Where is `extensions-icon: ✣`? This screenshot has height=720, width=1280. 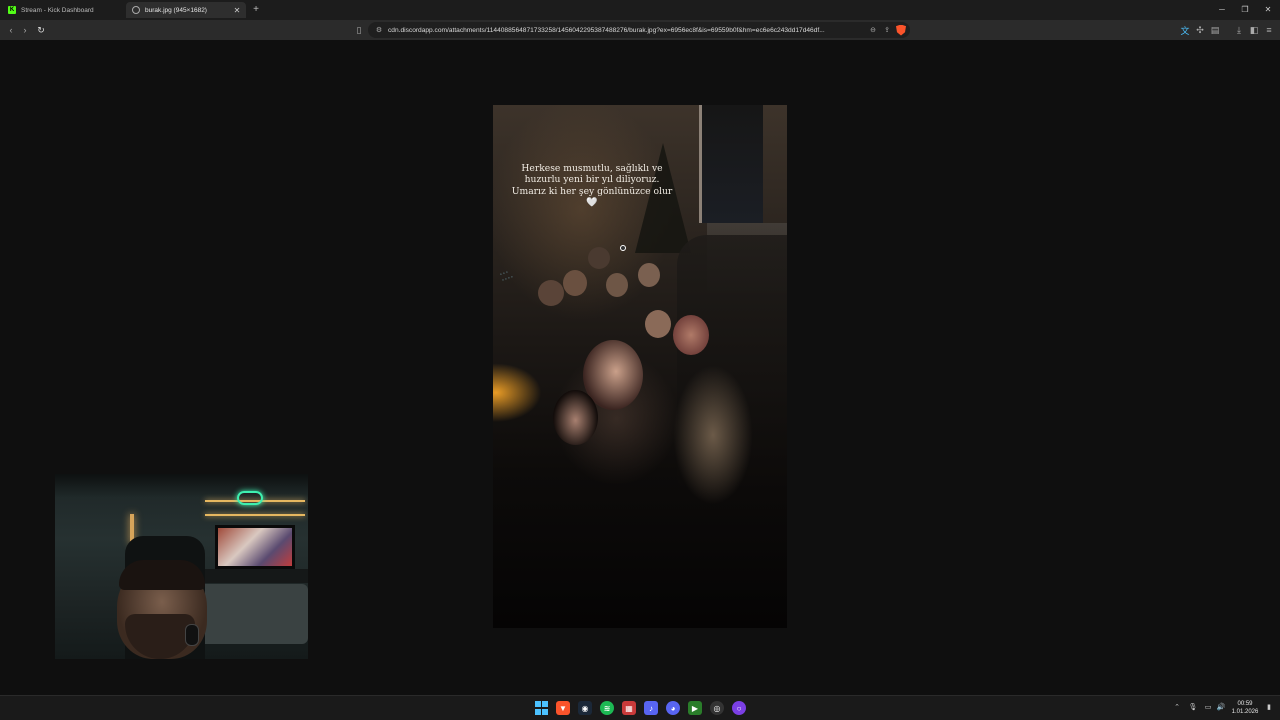
extensions-icon: ✣ is located at coordinates (1200, 30).